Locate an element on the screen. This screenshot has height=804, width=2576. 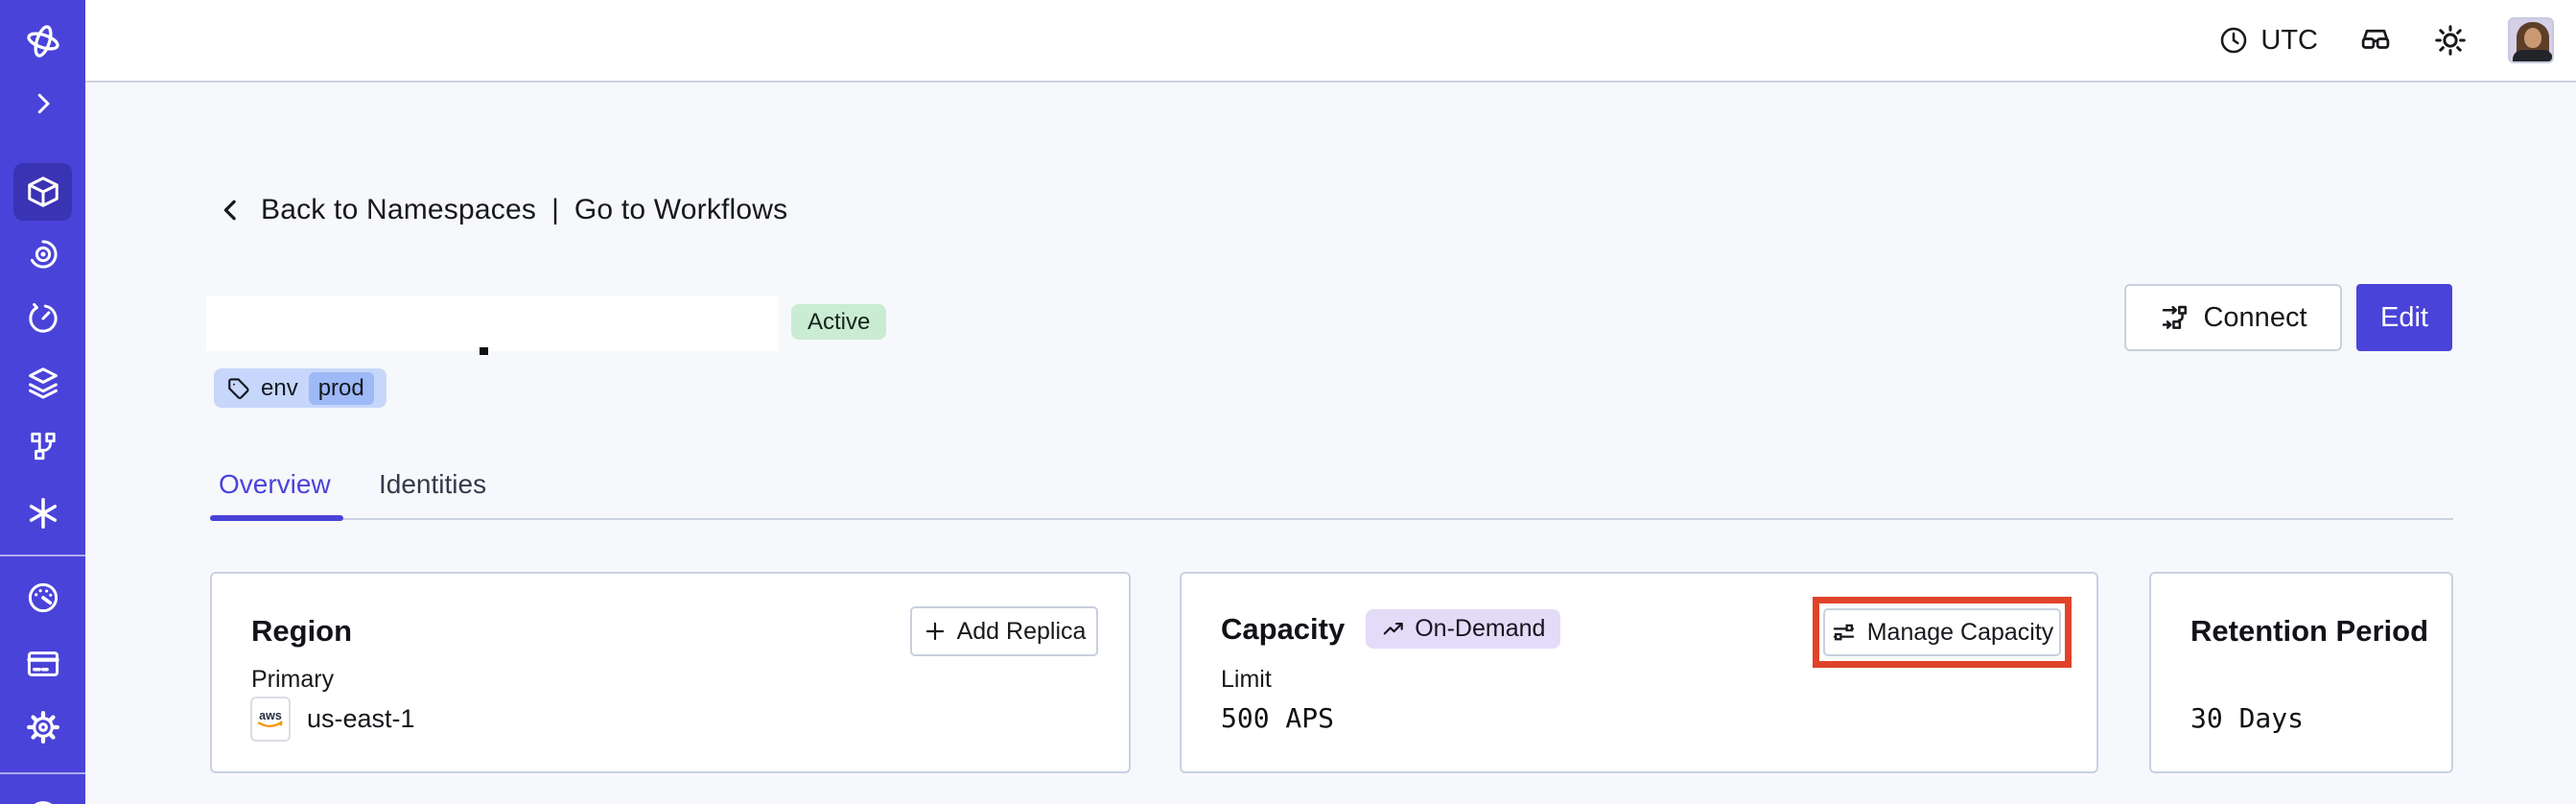
sidebar-item-nexus-asterisk-icon is located at coordinates (43, 514).